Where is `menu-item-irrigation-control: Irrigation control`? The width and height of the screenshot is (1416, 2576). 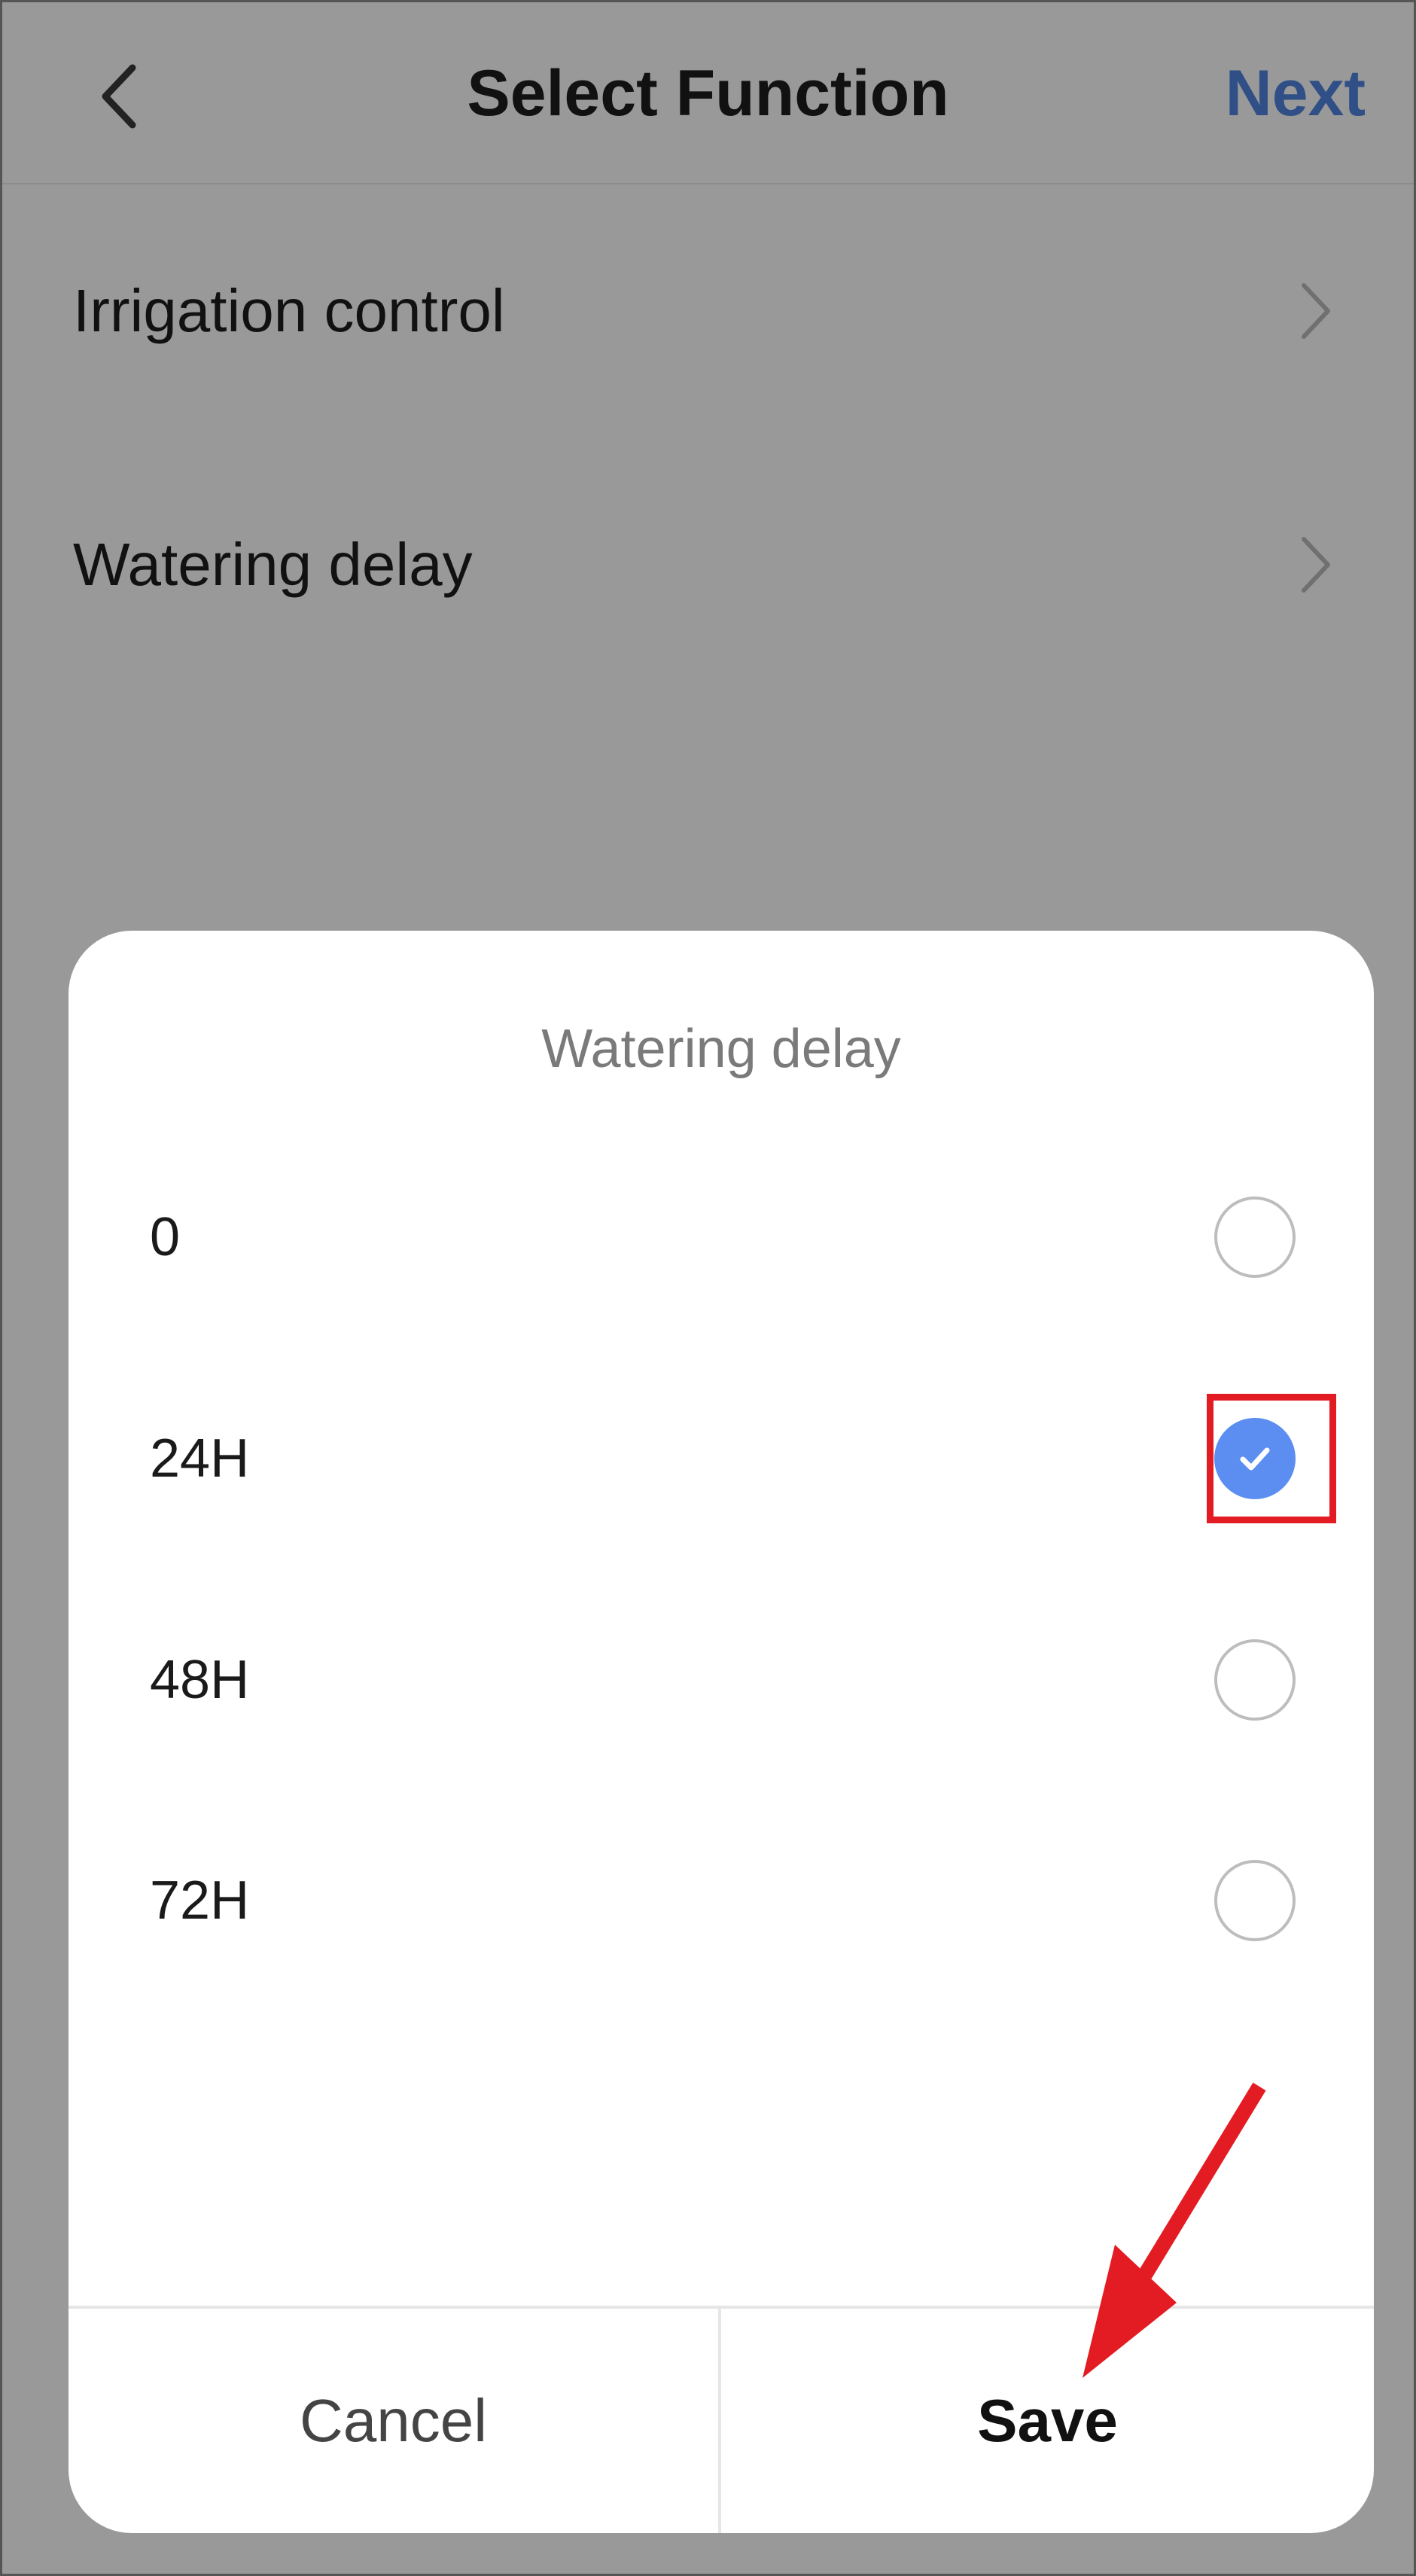
menu-item-irrigation-control: Irrigation control is located at coordinates (708, 311).